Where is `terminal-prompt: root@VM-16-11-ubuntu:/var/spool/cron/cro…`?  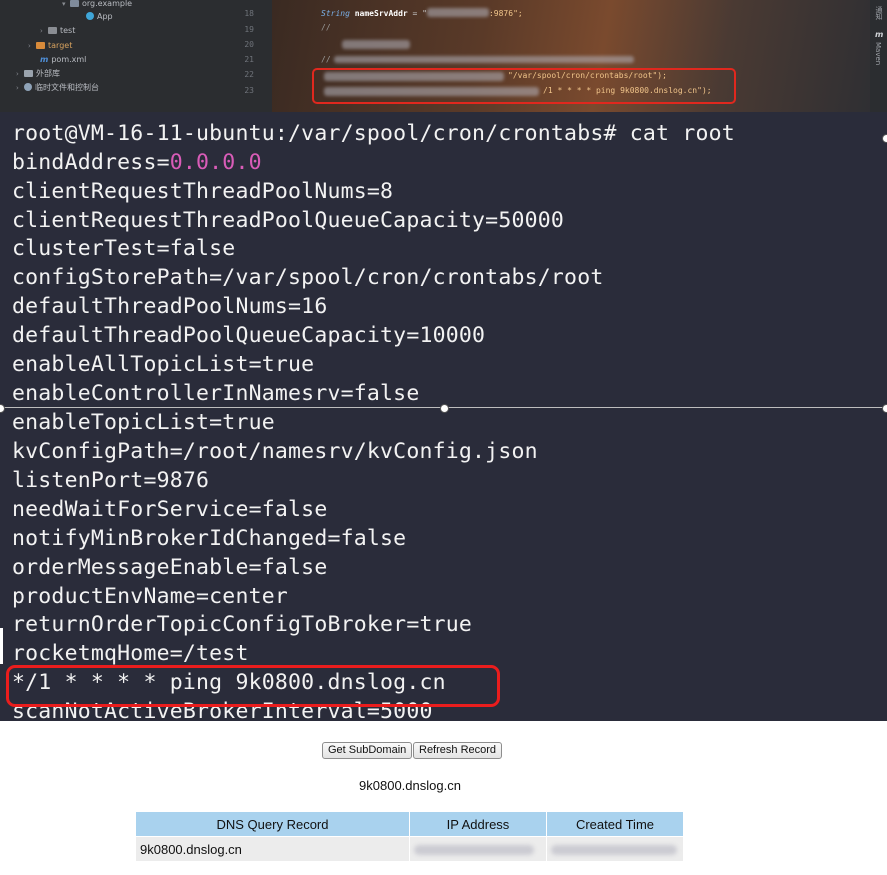
terminal-prompt: root@VM-16-11-ubuntu:/var/spool/cron/cro… is located at coordinates (373, 133).